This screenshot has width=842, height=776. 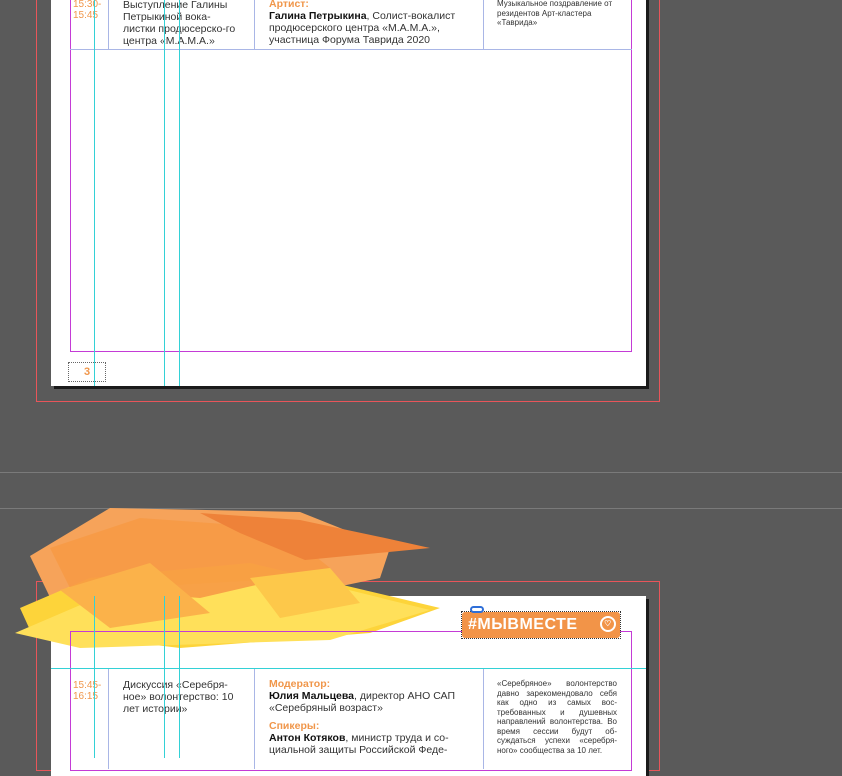 I want to click on top-table-row-border, so click(x=351, y=49).